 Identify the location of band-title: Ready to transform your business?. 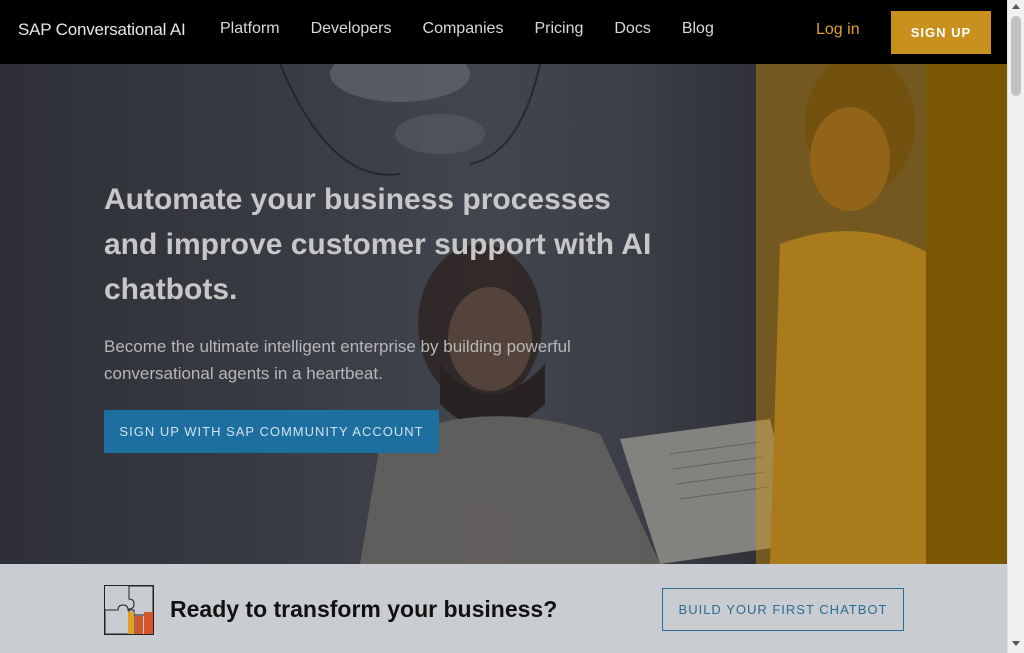
(364, 609).